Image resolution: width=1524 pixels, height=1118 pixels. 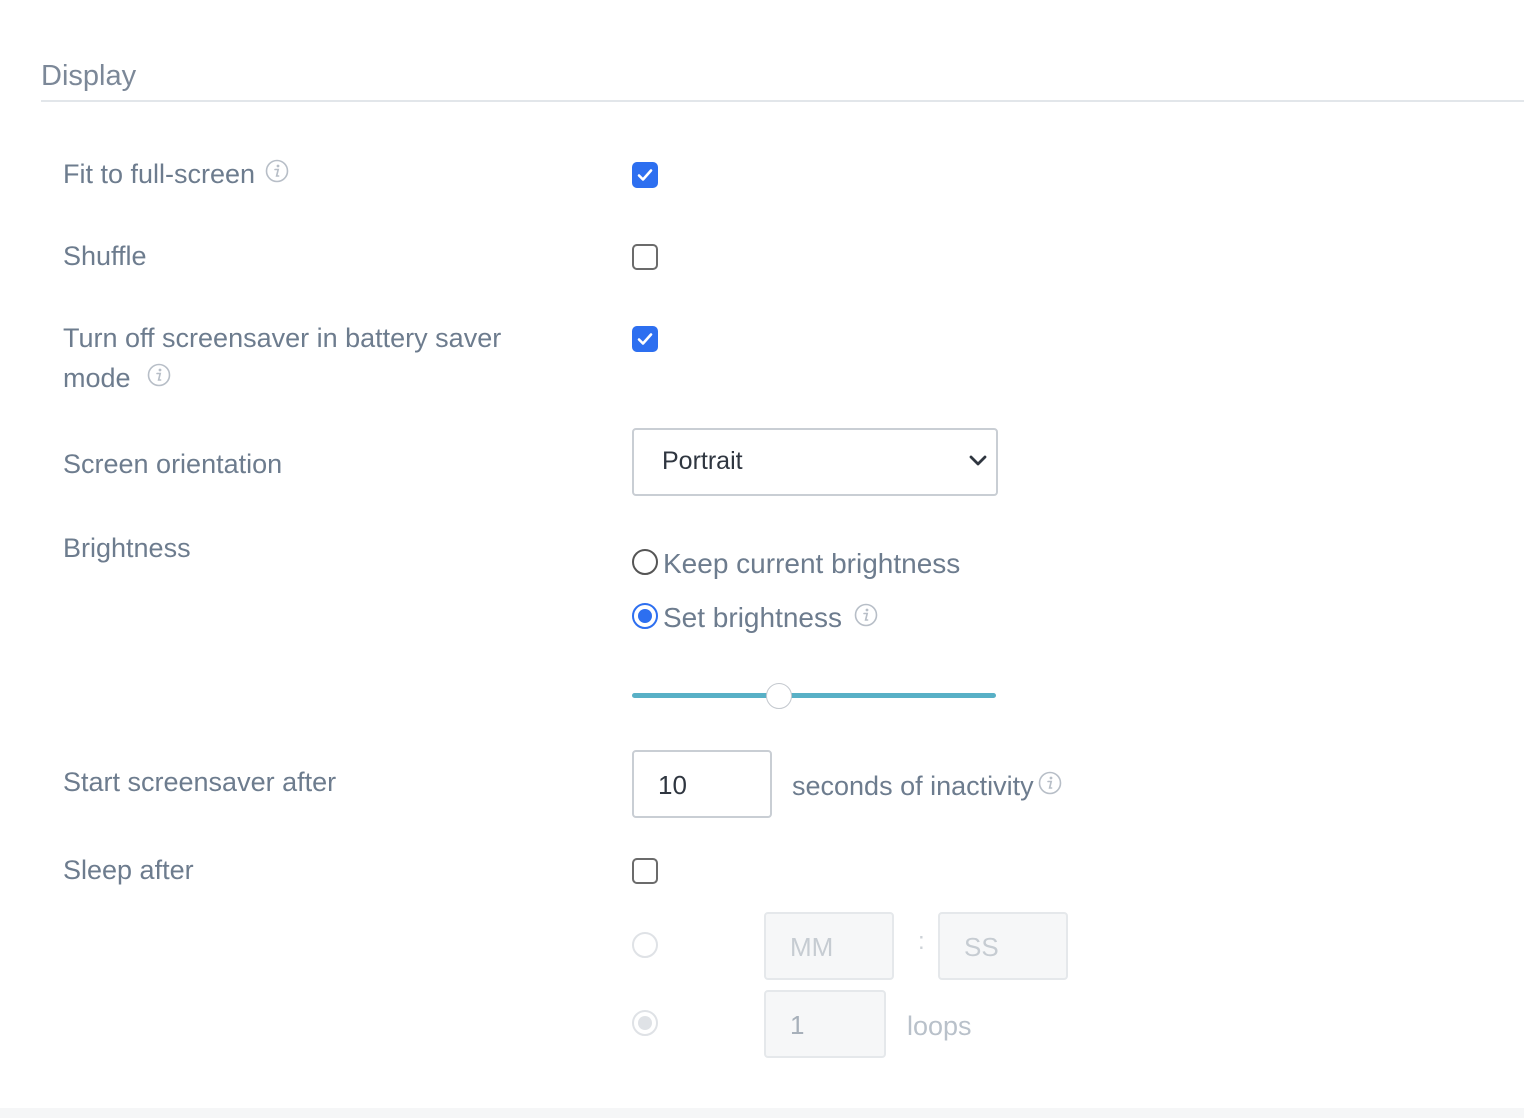 What do you see at coordinates (981, 947) in the screenshot?
I see `sleep-seconds-placeholder: SS` at bounding box center [981, 947].